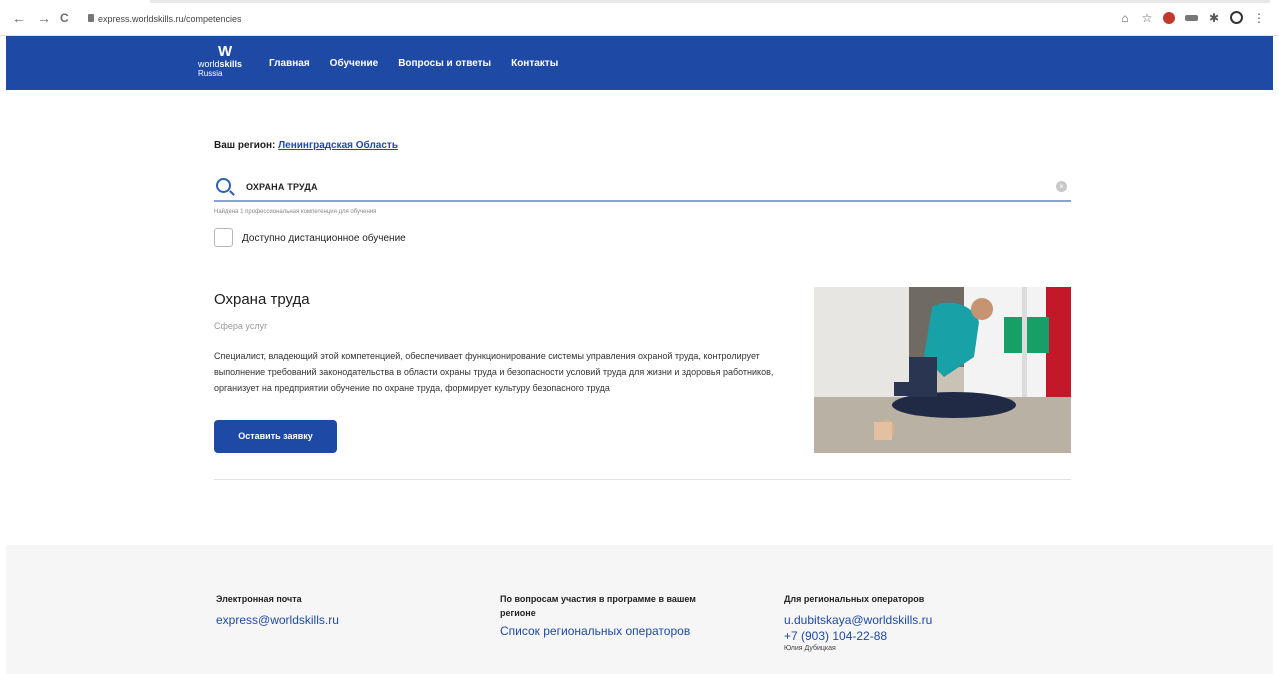 The image size is (1279, 674). What do you see at coordinates (262, 299) in the screenshot?
I see `competency-title: Охрана труда` at bounding box center [262, 299].